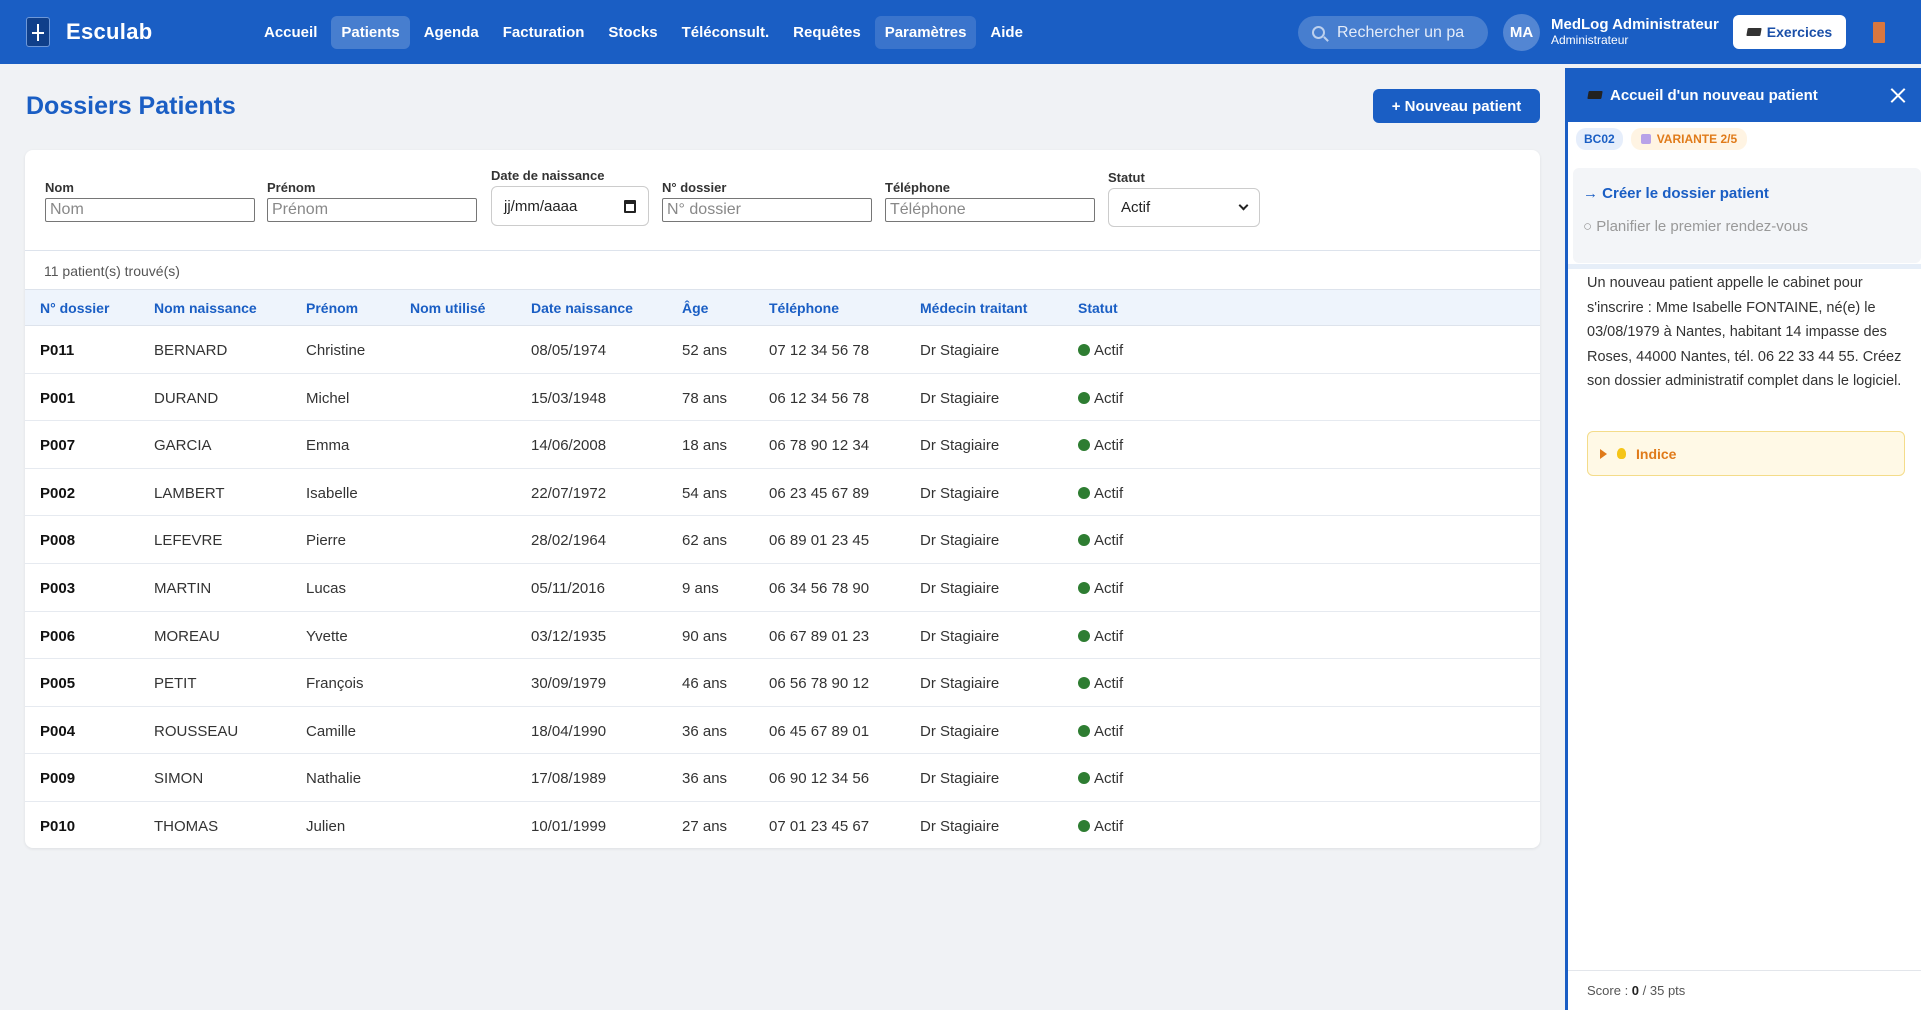  I want to click on cell-dossier: P006, so click(58, 636).